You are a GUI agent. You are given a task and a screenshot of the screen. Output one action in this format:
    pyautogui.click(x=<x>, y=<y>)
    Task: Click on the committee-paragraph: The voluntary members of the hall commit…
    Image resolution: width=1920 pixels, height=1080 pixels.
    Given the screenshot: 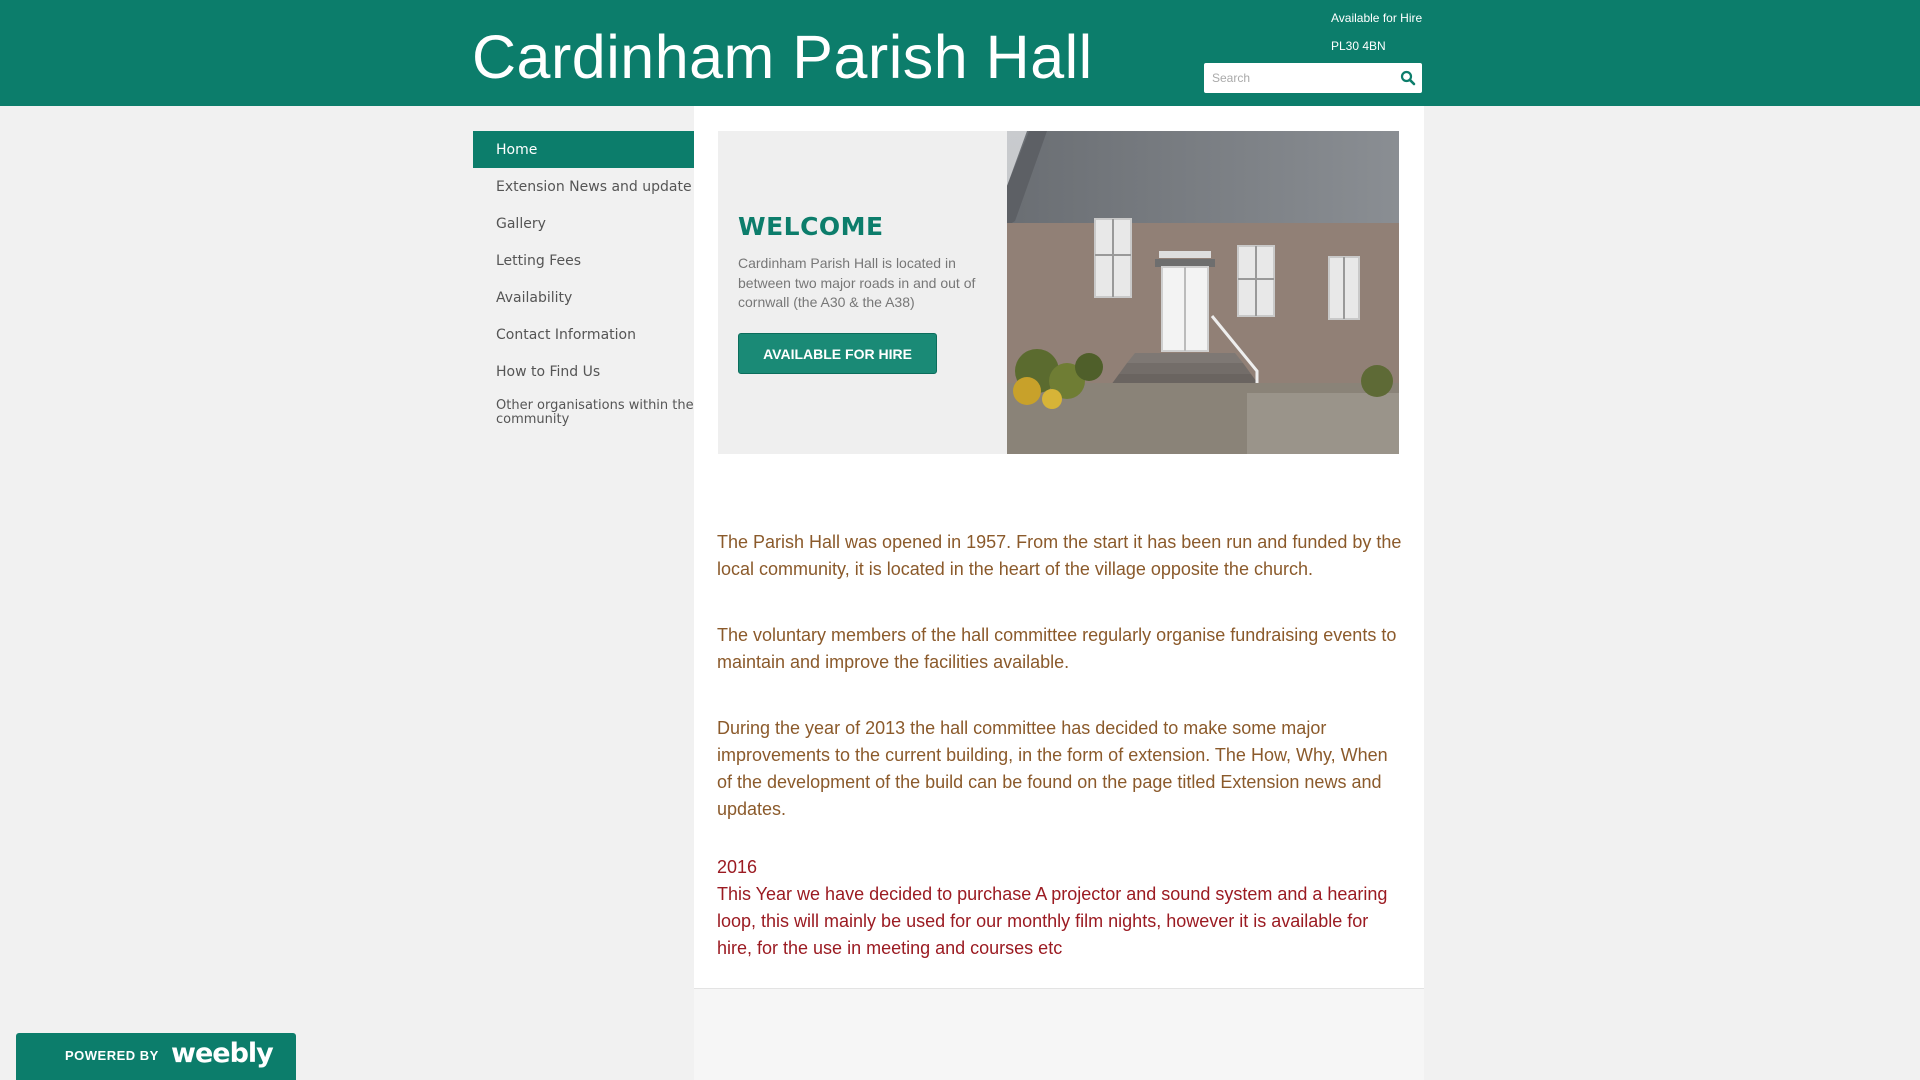 What is the action you would take?
    pyautogui.click(x=1057, y=648)
    